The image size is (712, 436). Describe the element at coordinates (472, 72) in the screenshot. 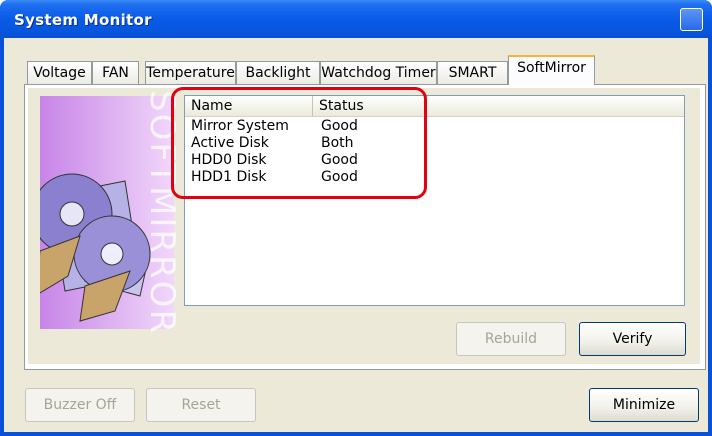

I see `tab-smart: SMART` at that location.